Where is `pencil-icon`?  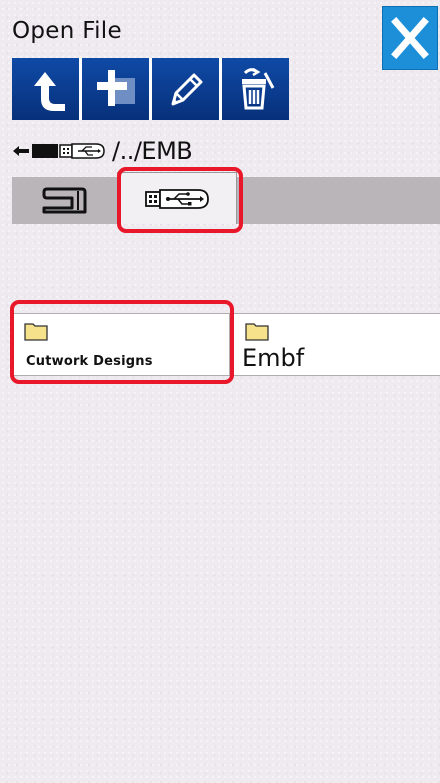
pencil-icon is located at coordinates (186, 89).